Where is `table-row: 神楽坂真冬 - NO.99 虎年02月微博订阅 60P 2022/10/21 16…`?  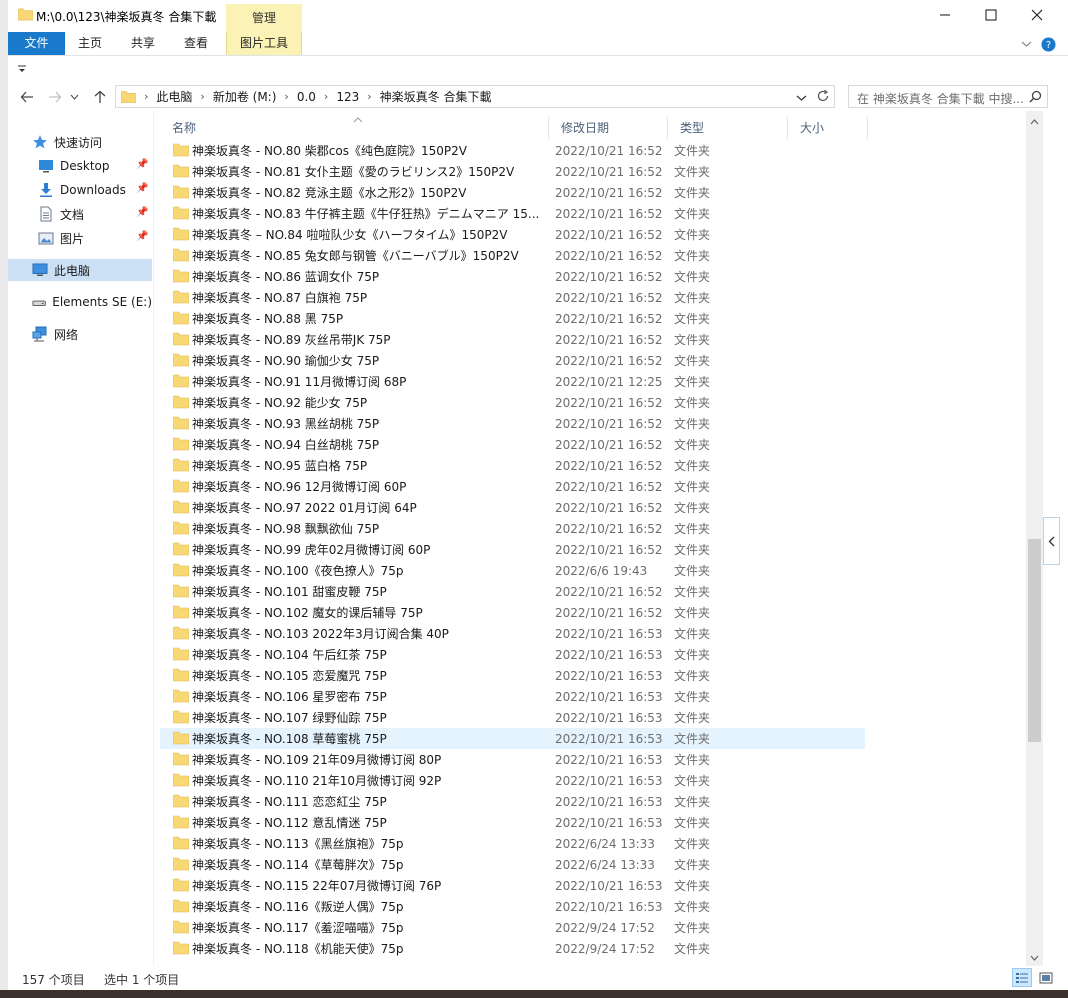
table-row: 神楽坂真冬 - NO.99 虎年02月微博订阅 60P 2022/10/21 16… is located at coordinates (512, 549).